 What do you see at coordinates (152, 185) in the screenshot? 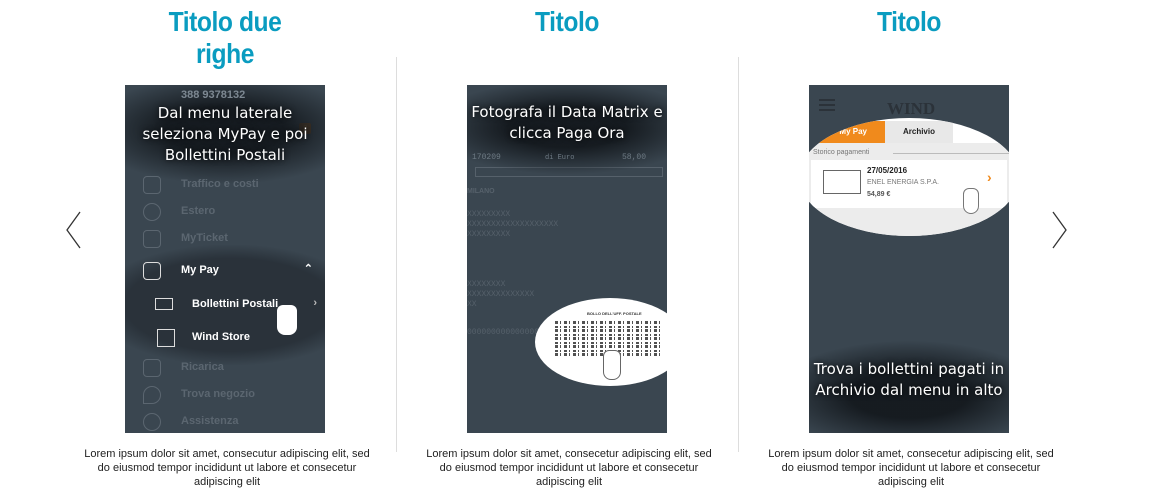
I see `traffic-icon` at bounding box center [152, 185].